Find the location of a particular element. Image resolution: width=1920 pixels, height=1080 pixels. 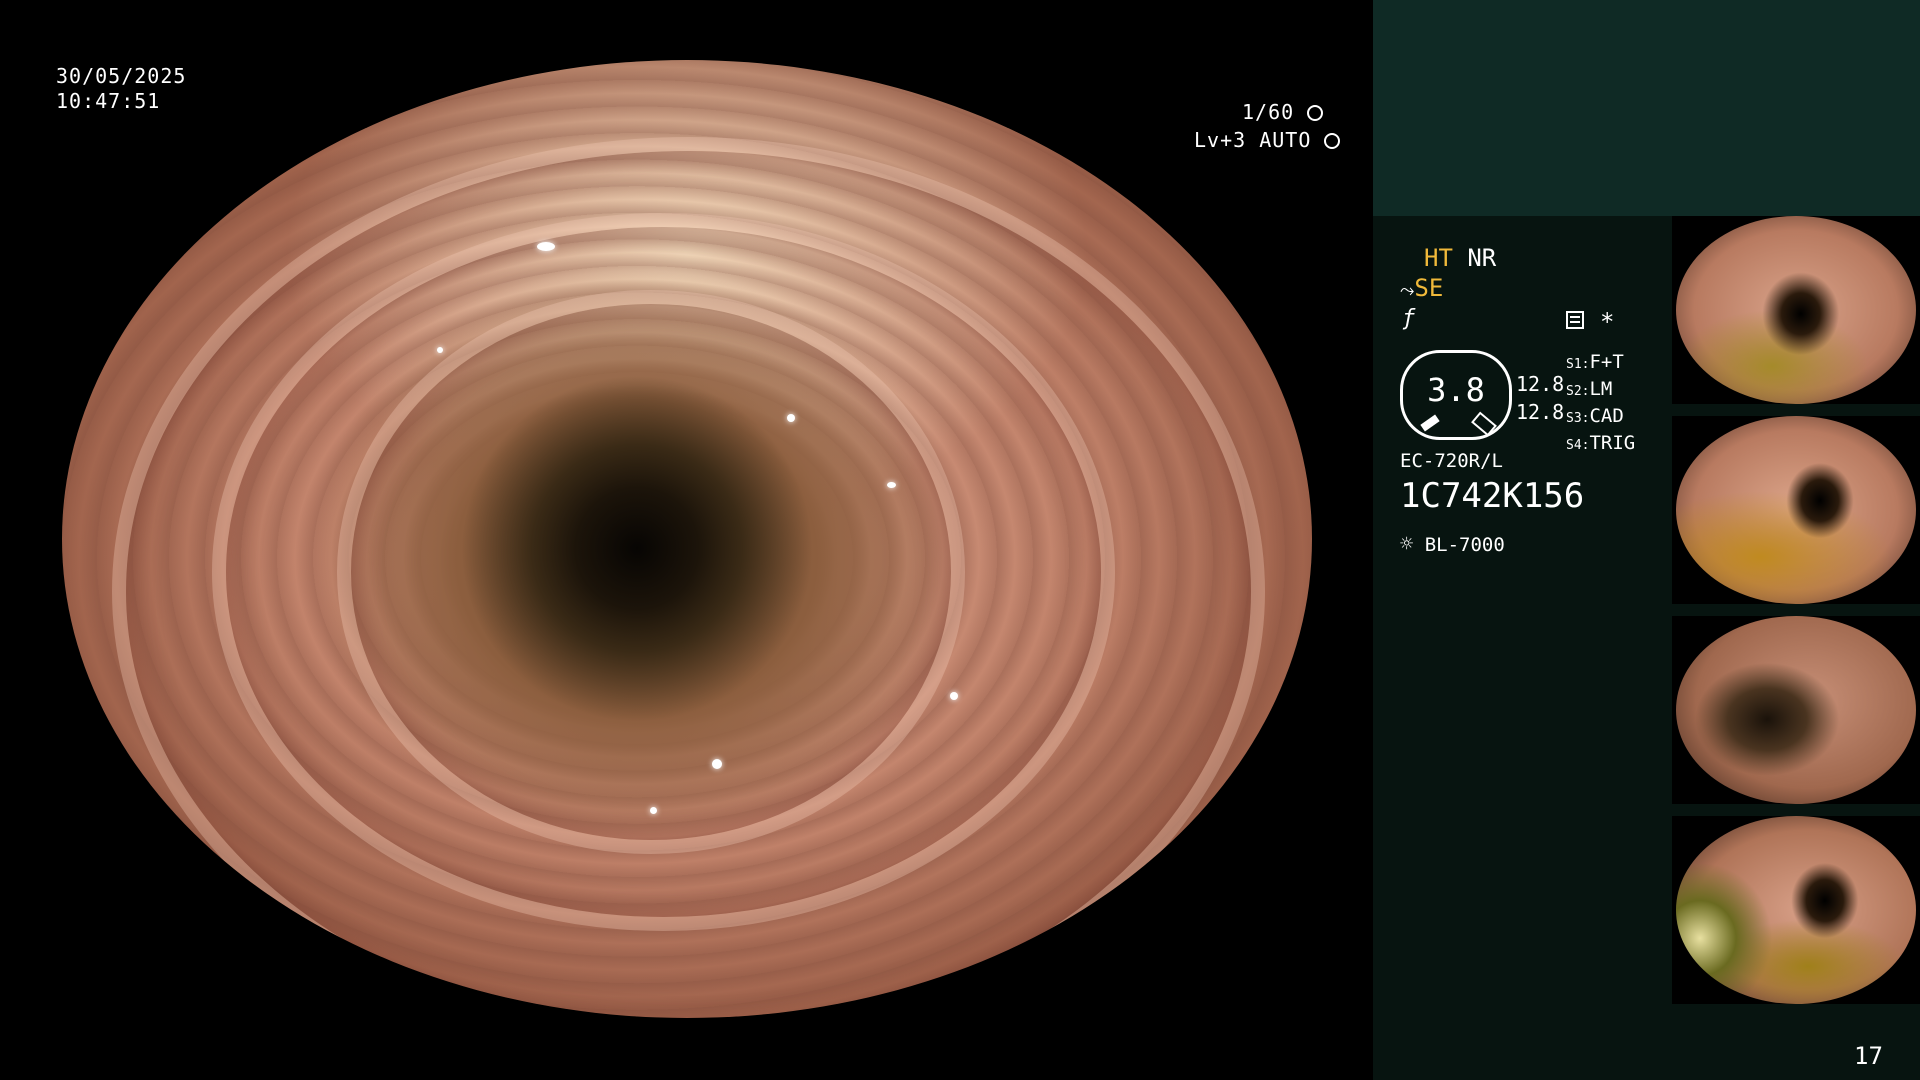

scope-serial: 1C742K156 is located at coordinates (1492, 496).